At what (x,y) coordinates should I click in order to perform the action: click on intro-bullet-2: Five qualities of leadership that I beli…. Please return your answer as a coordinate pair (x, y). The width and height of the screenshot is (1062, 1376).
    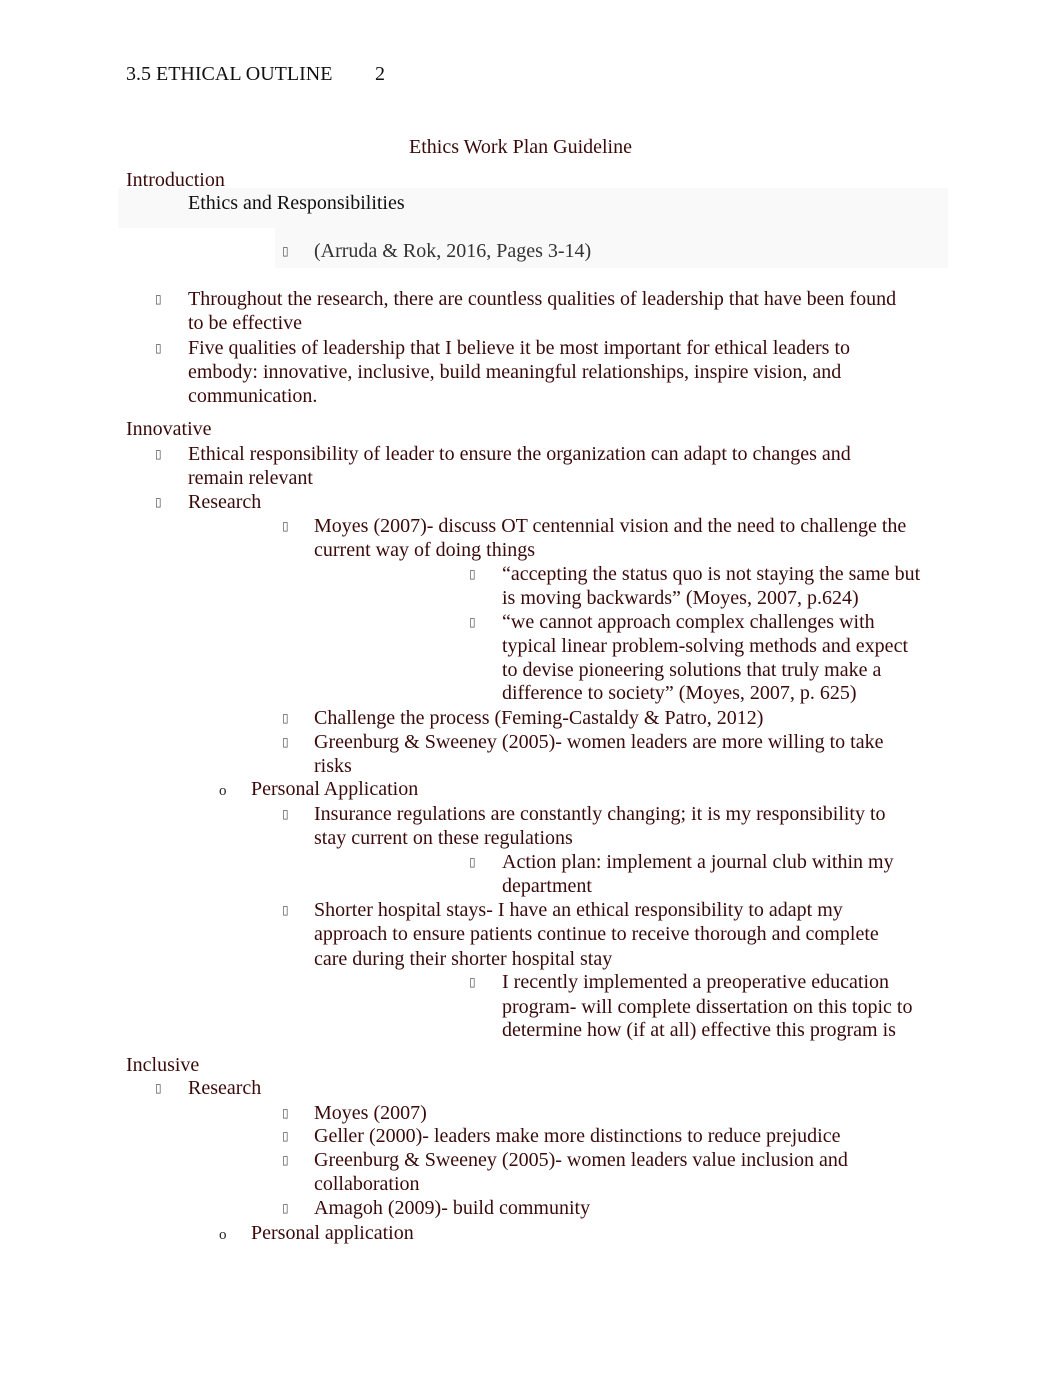
    Looking at the image, I should click on (519, 348).